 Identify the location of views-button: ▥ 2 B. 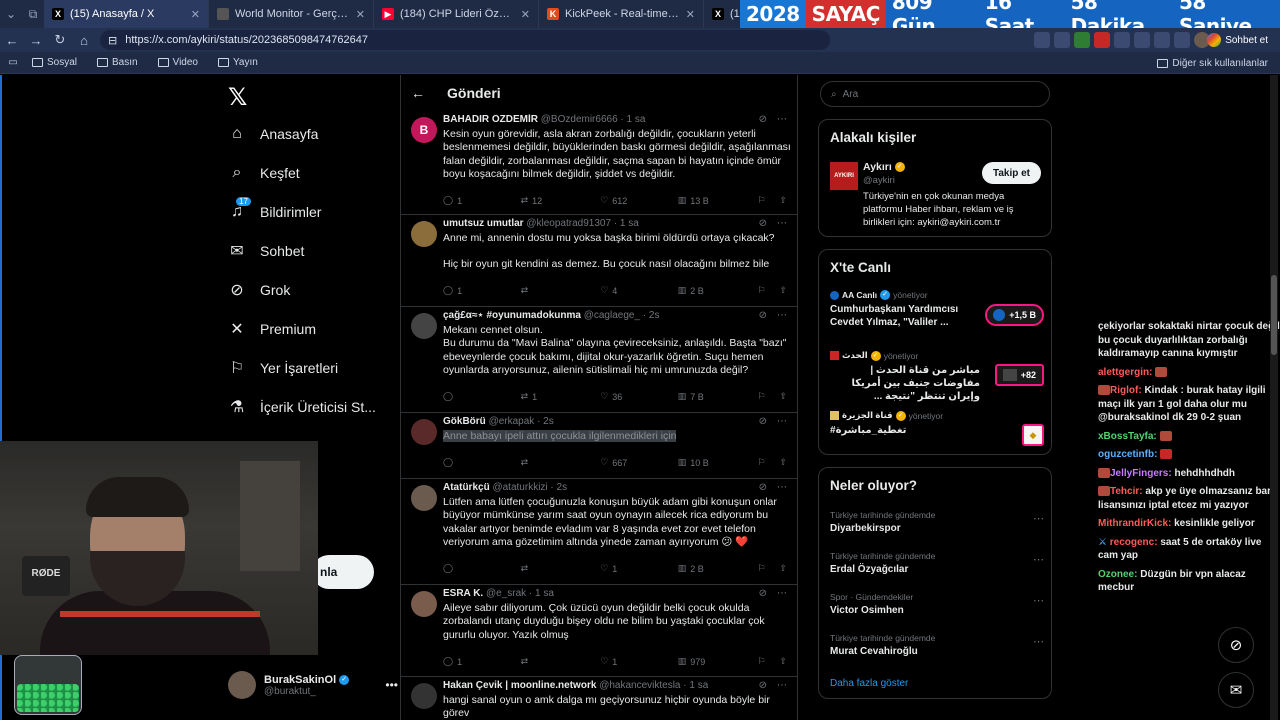
(718, 568).